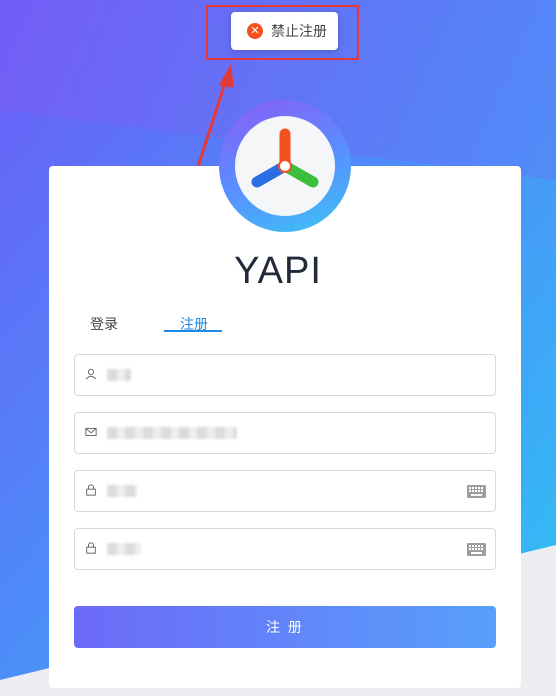  I want to click on confirm-password-field, so click(285, 549).